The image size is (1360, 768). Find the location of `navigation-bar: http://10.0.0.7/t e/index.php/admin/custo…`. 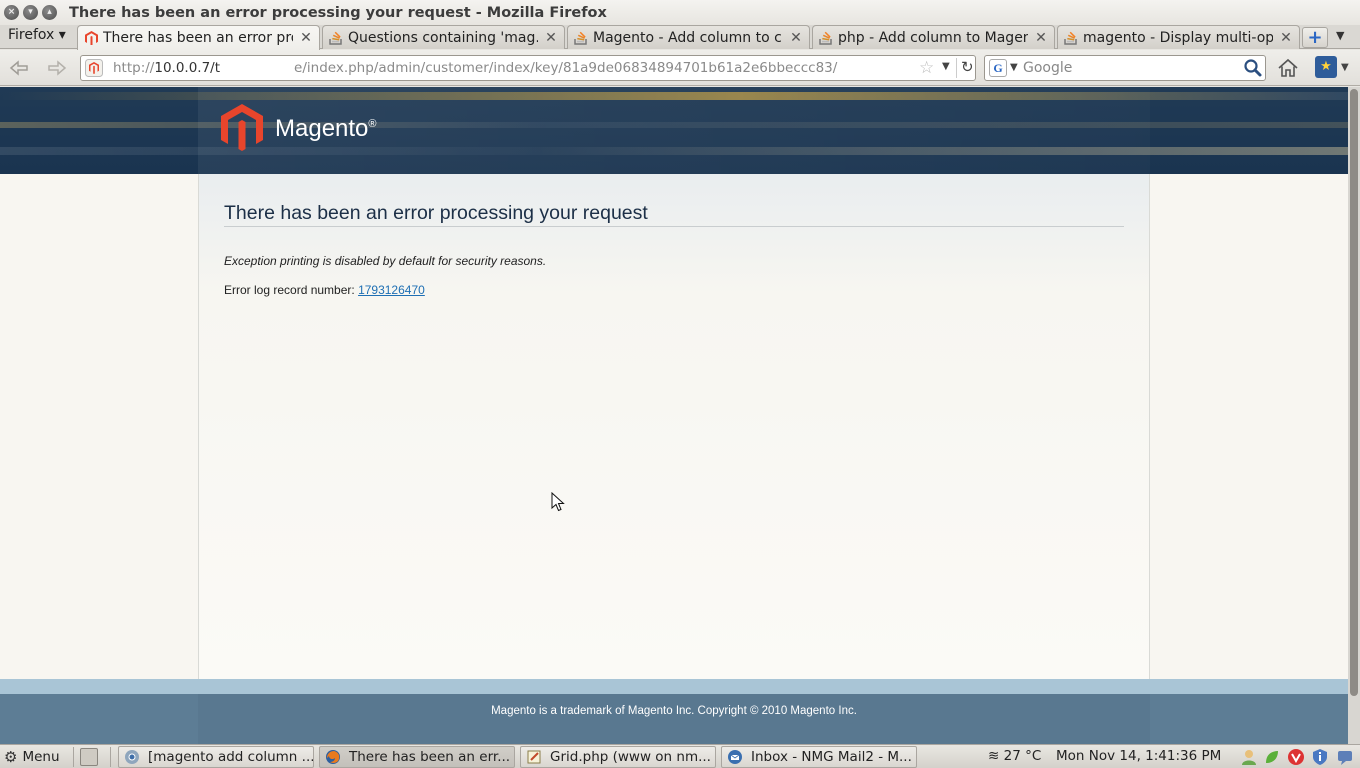

navigation-bar: http://10.0.0.7/t e/index.php/admin/custo… is located at coordinates (680, 68).